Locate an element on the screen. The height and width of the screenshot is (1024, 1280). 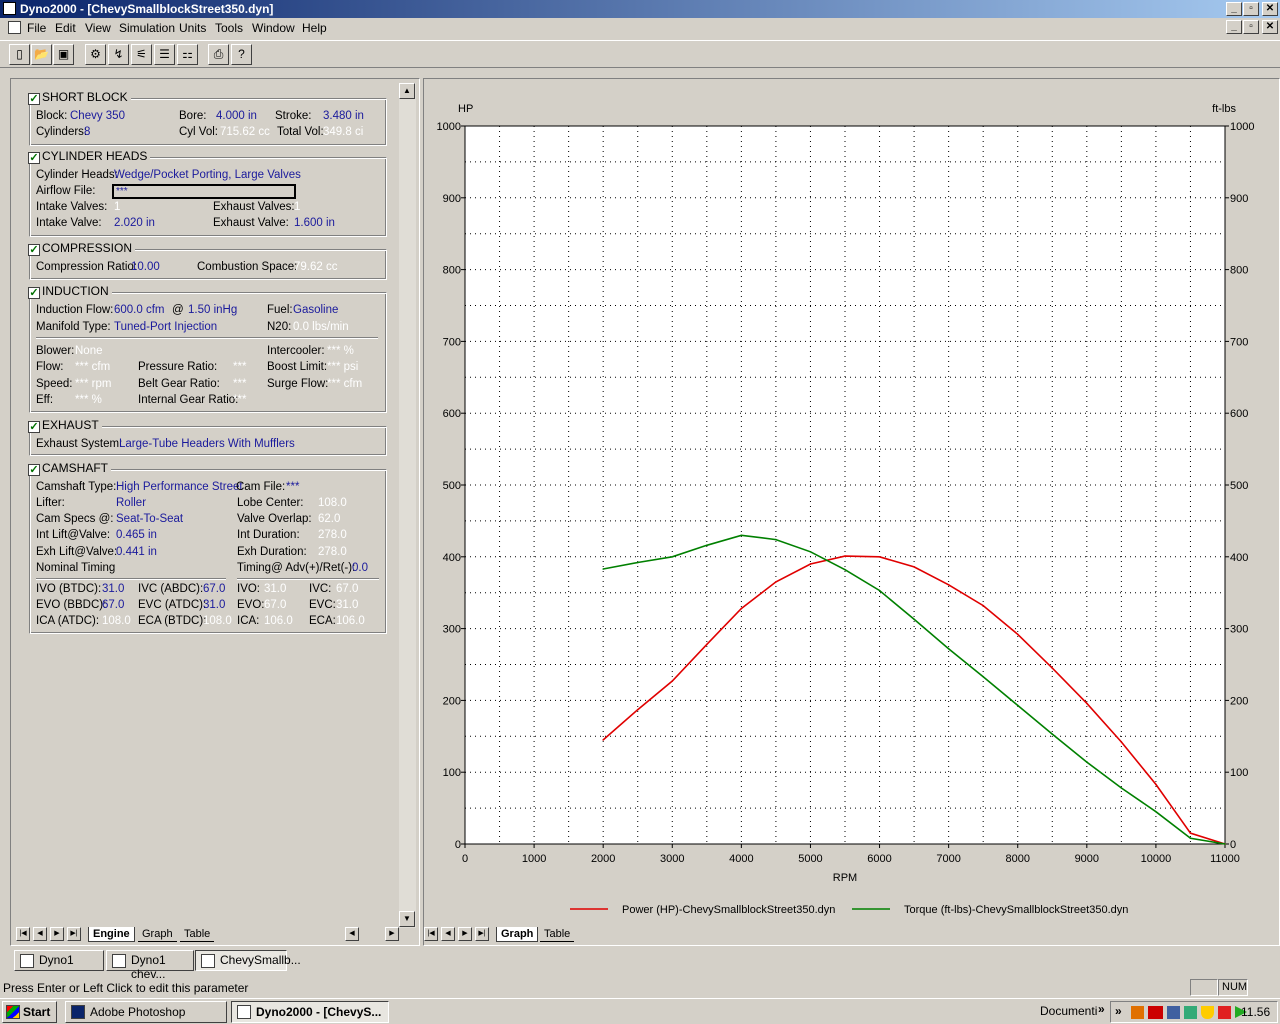
heads-value: Wedge/Pocket Porting, Large Valves is located at coordinates (207, 175).